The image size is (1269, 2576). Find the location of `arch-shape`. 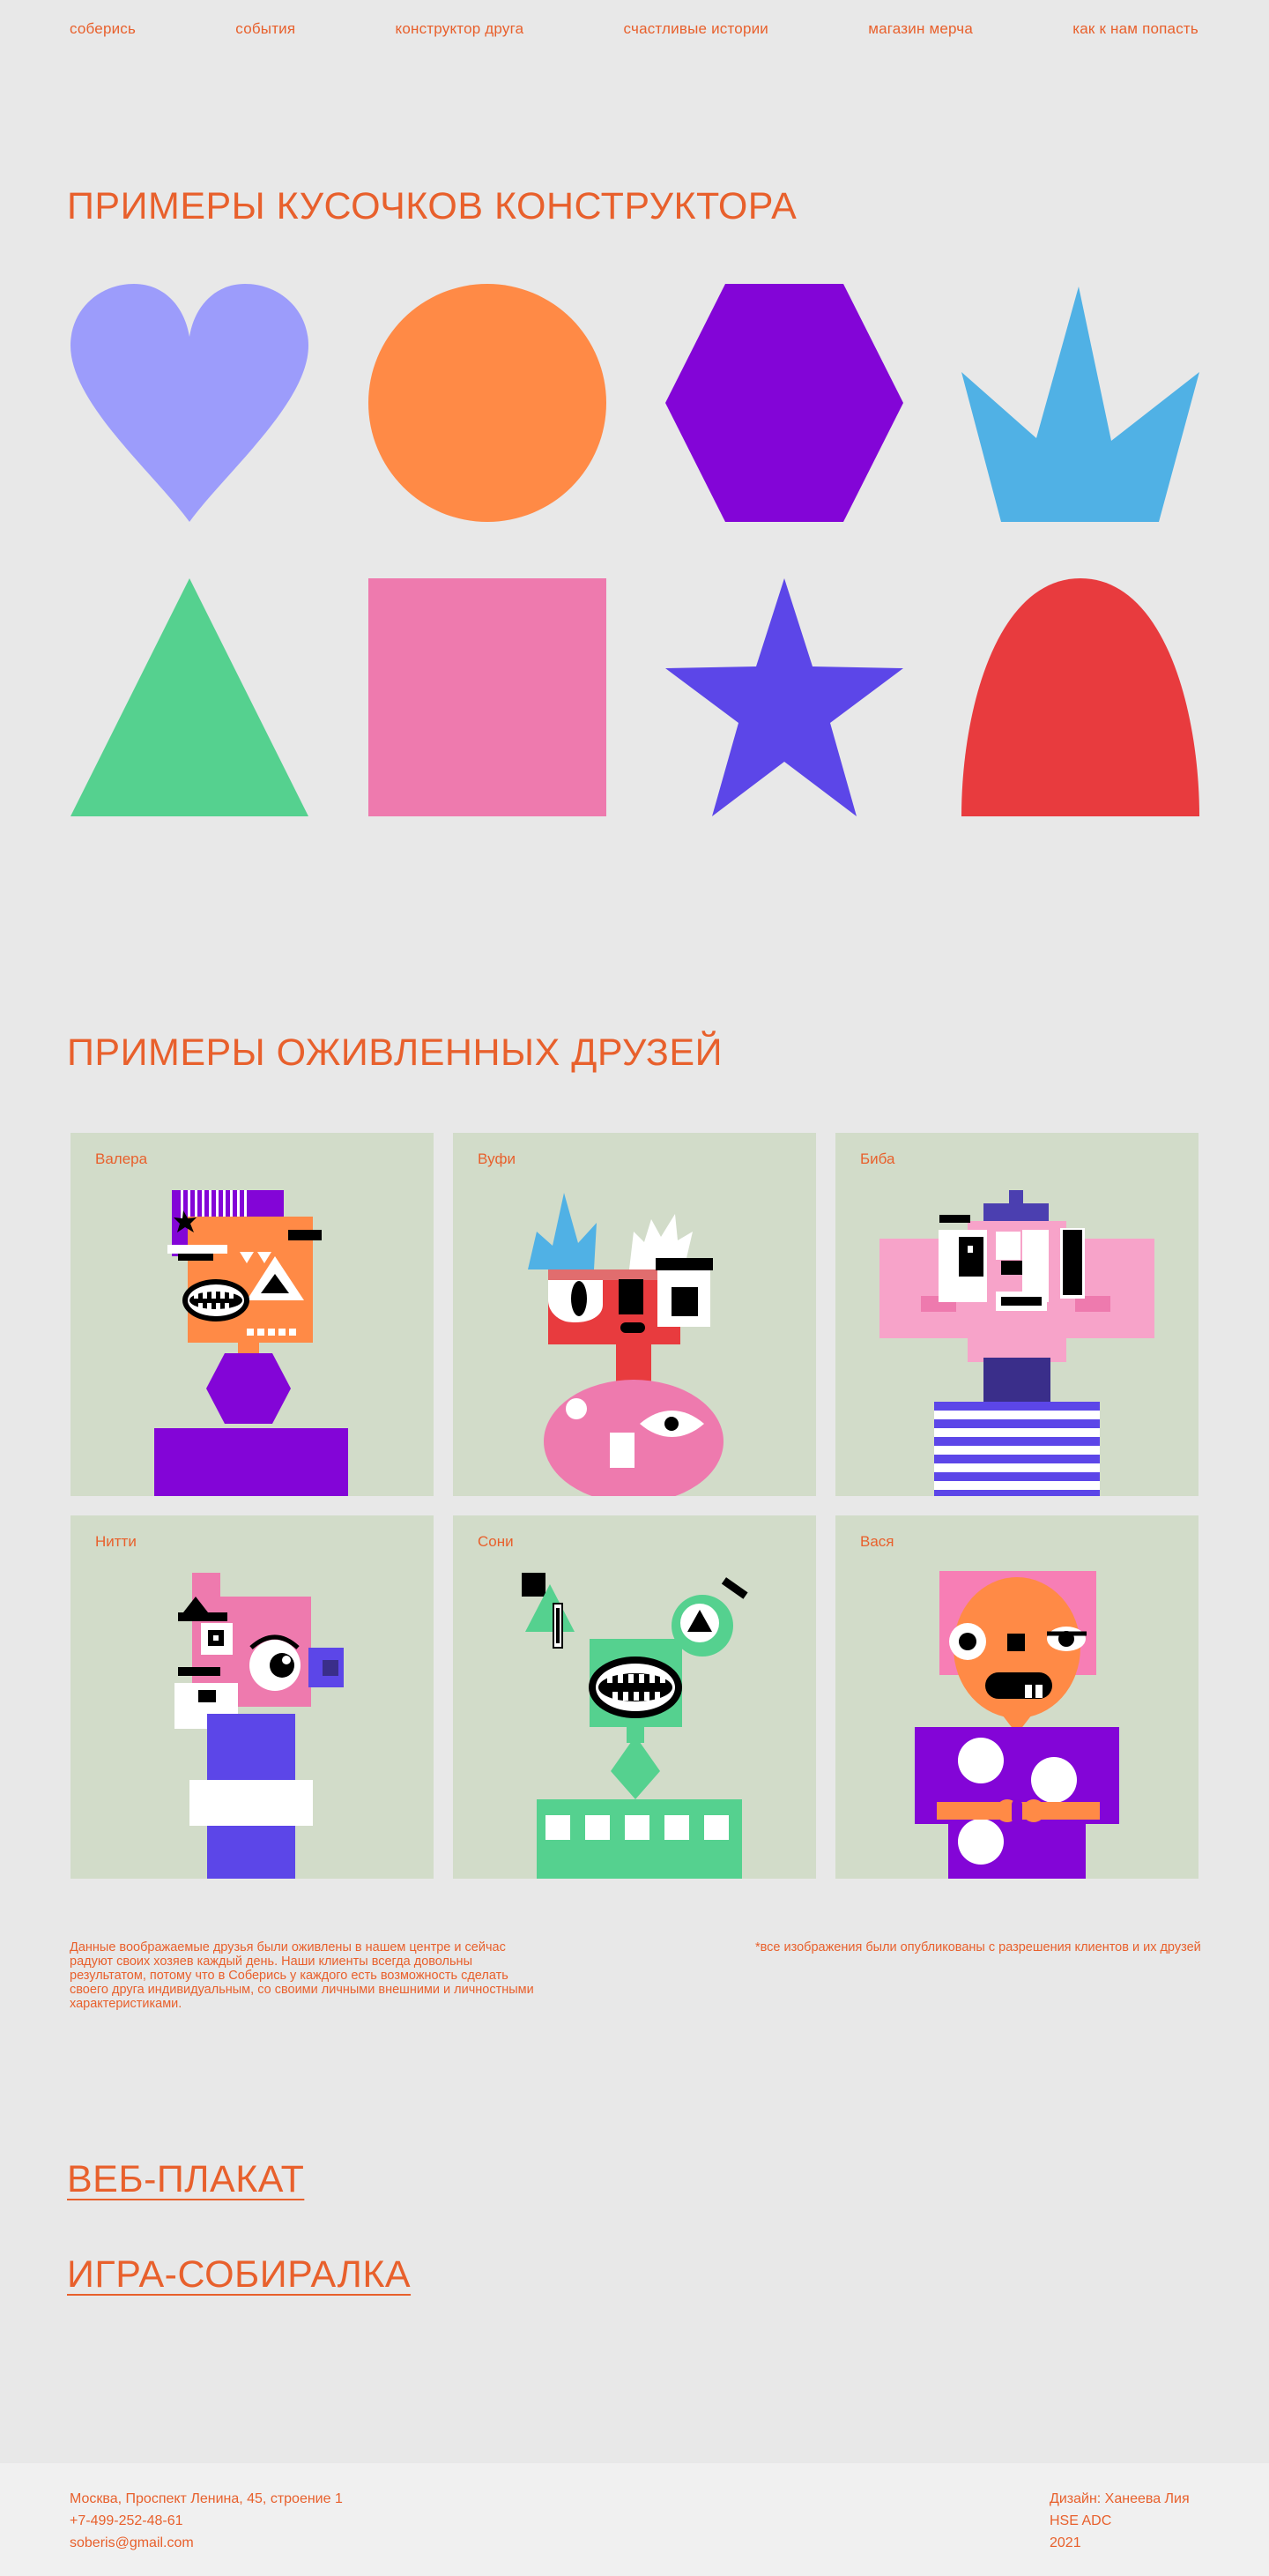

arch-shape is located at coordinates (1080, 697).